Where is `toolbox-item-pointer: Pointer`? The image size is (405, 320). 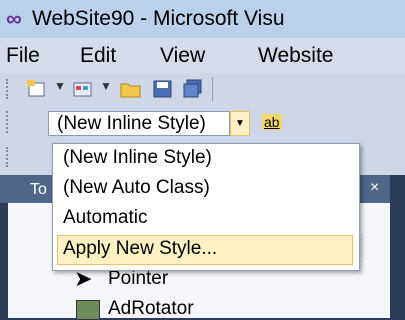
toolbox-item-pointer: Pointer is located at coordinates (138, 279).